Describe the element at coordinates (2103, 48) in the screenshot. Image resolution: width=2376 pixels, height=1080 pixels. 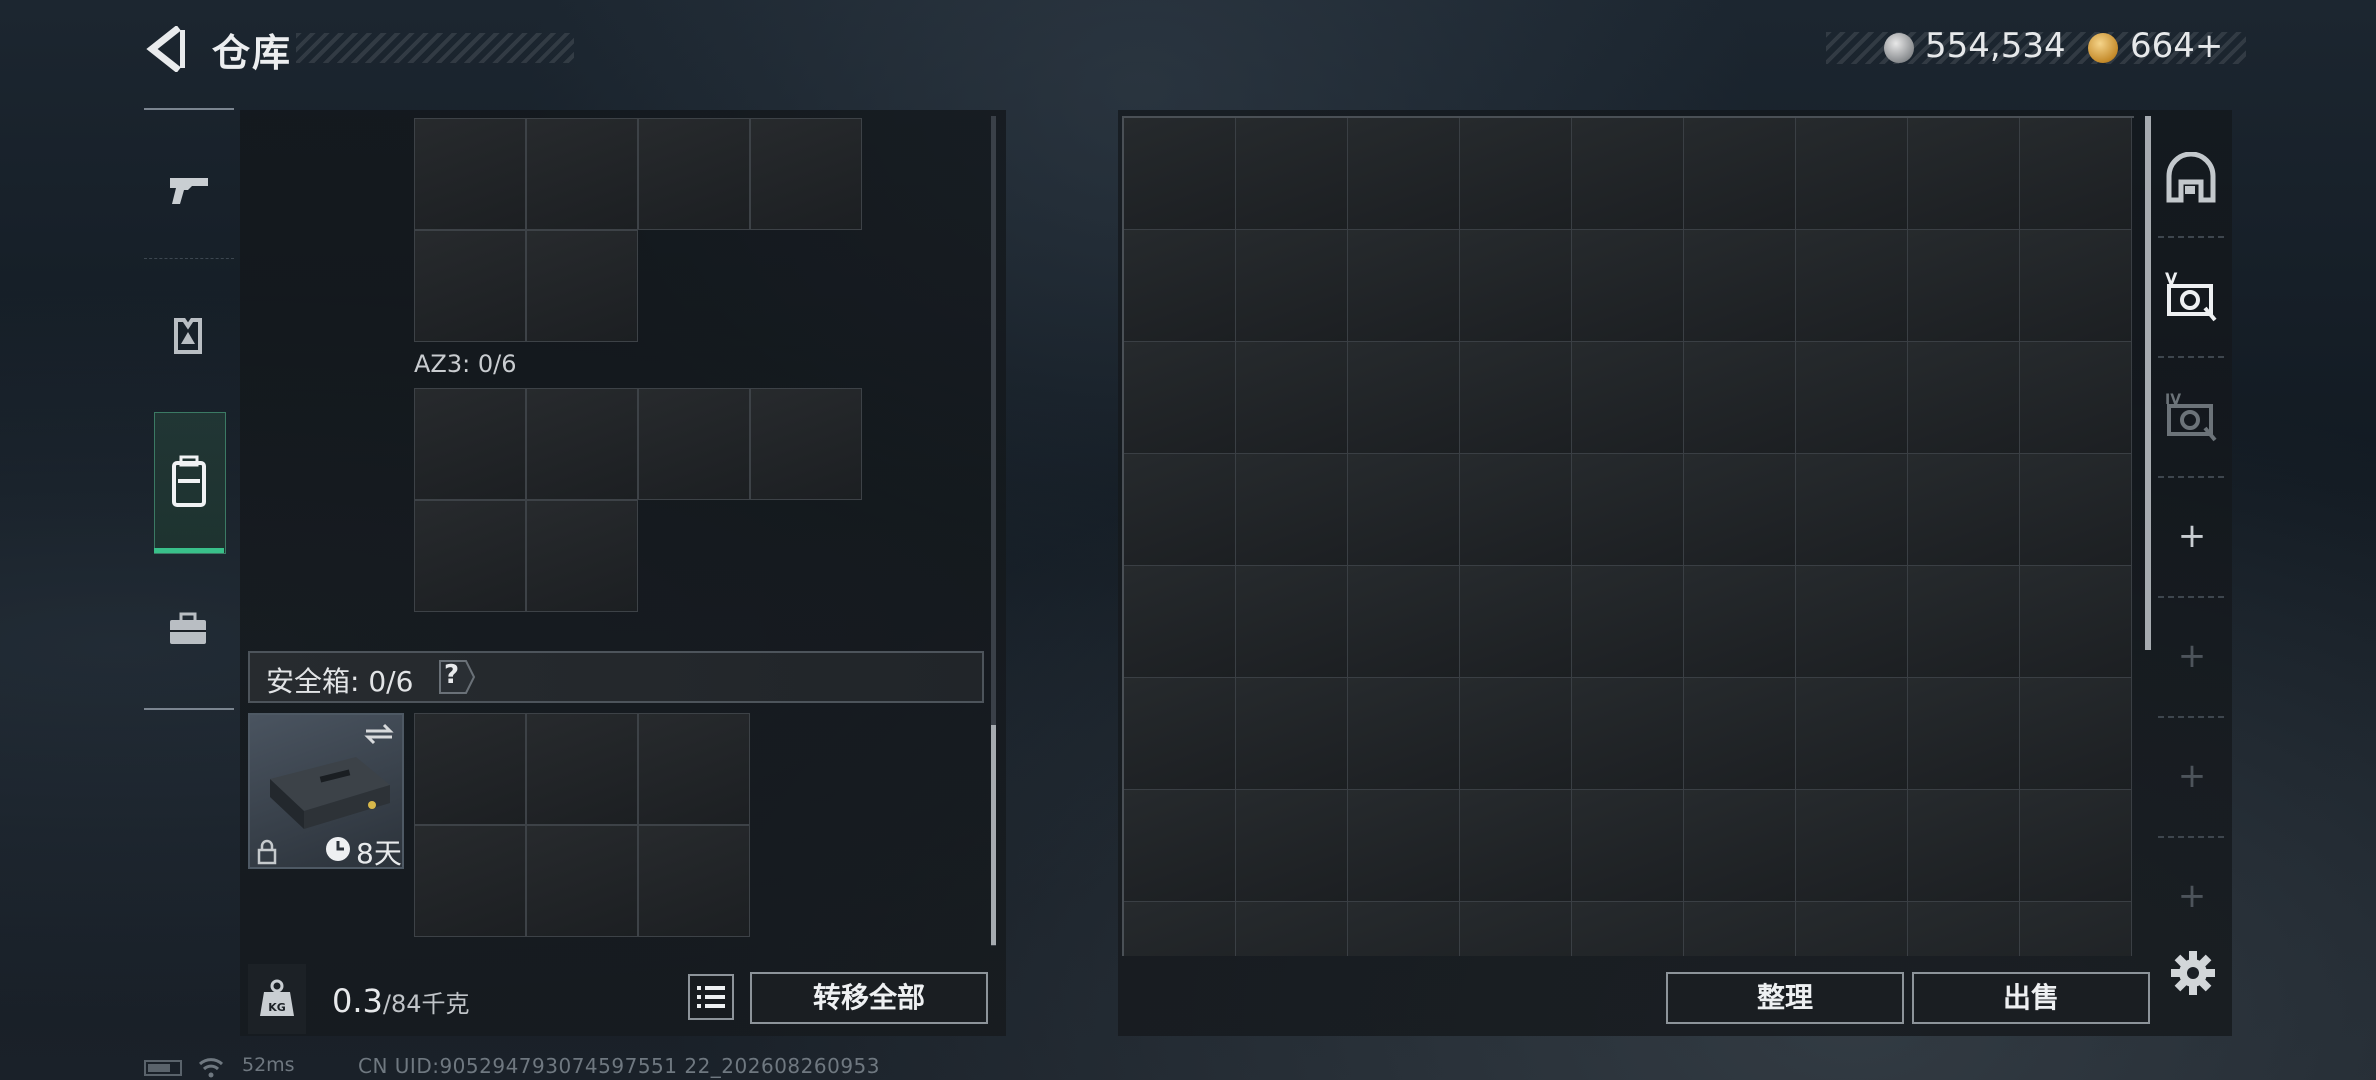
I see `gold-coin-icon` at that location.